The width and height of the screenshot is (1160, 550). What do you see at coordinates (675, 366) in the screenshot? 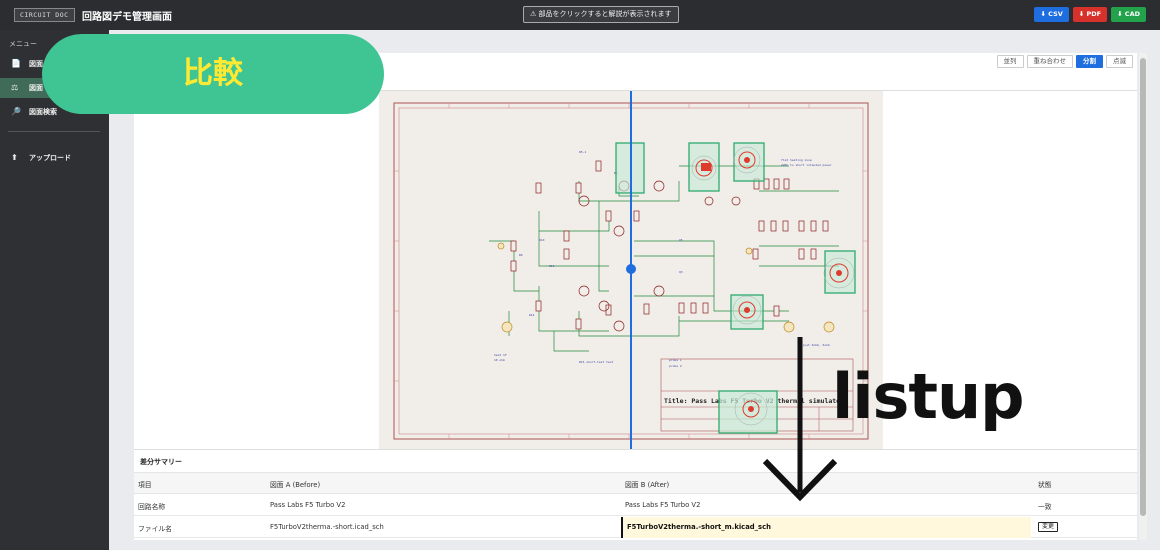
I see `svg-text: probe 2` at bounding box center [675, 366].